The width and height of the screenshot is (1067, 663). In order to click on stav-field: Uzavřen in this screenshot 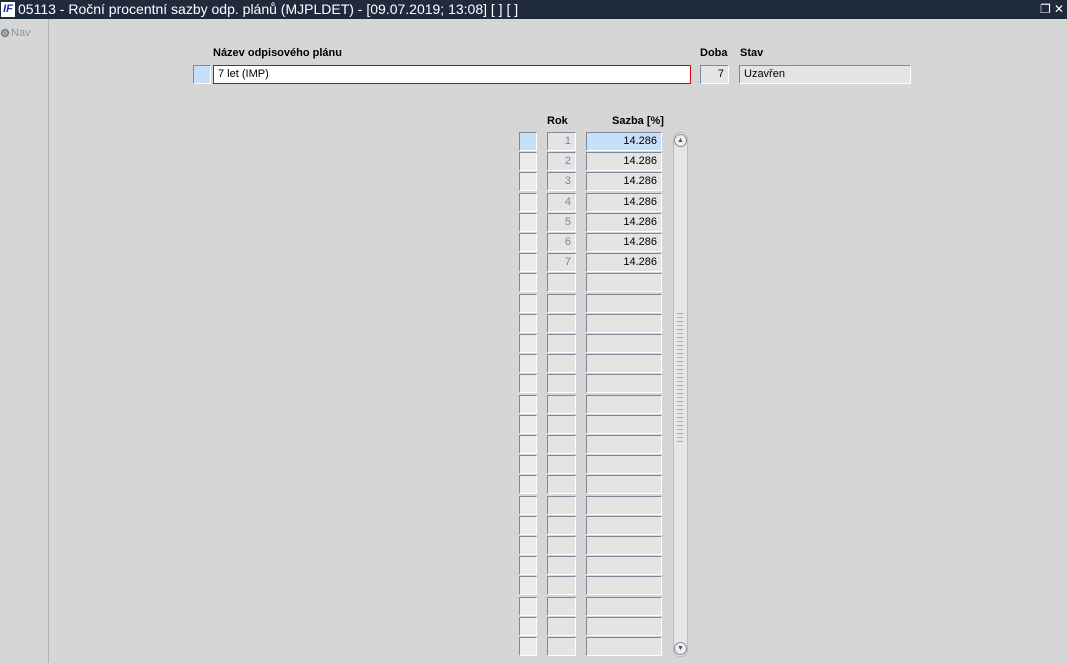, I will do `click(825, 74)`.